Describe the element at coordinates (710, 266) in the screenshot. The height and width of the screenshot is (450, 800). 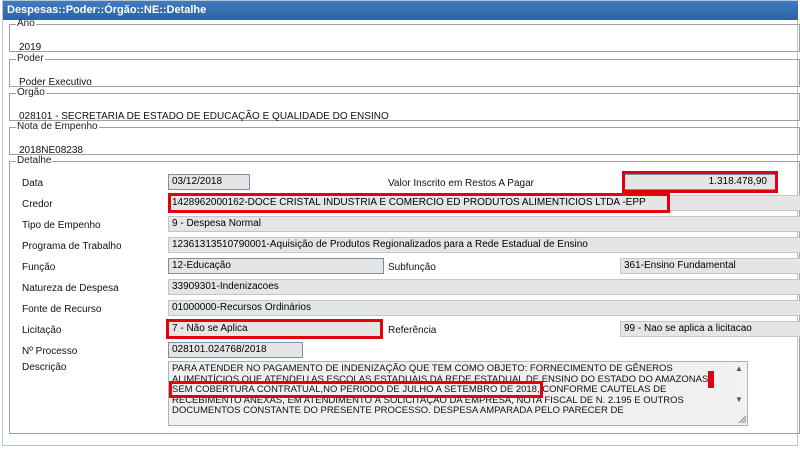
I see `subfuncao-field: 361-Ensino Fundamental` at that location.